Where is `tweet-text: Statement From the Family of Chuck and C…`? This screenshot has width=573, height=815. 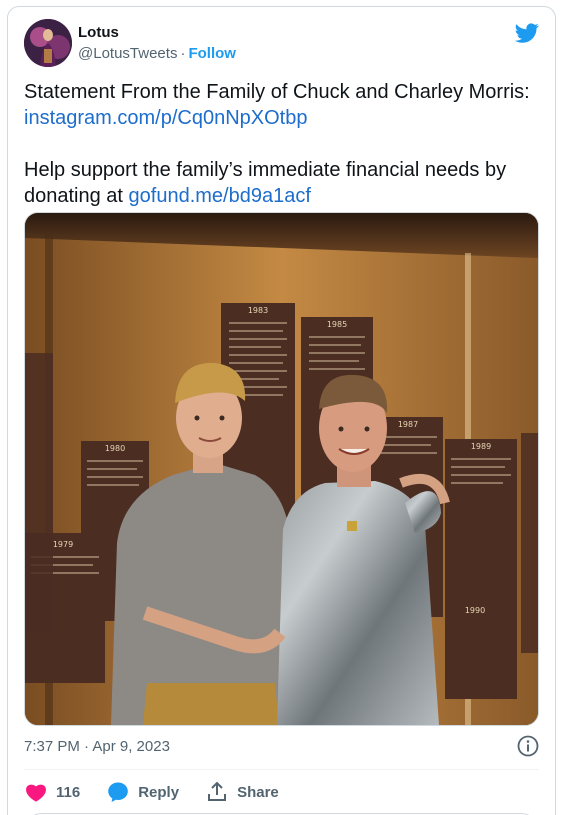
tweet-text: Statement From the Family of Chuck and C… is located at coordinates (281, 144).